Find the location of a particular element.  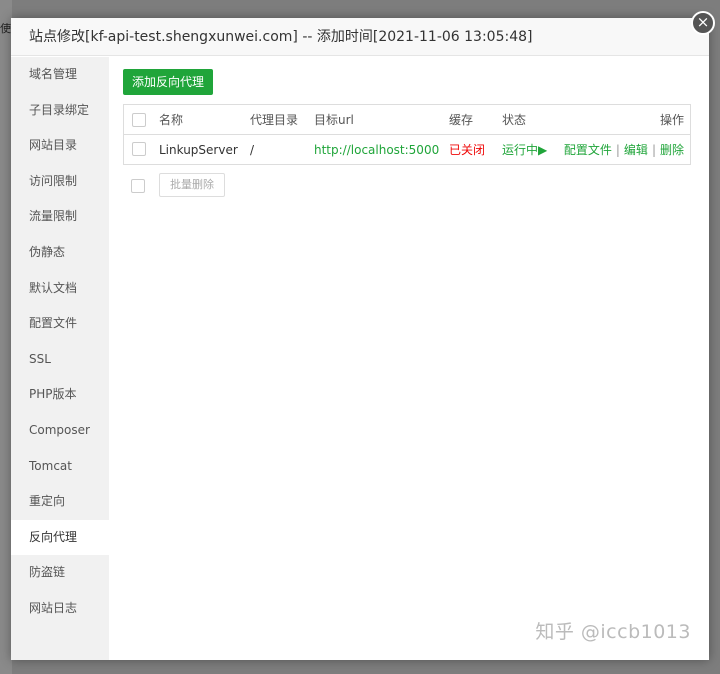

sidebar-item-redirect: 重定向 is located at coordinates (60, 502).